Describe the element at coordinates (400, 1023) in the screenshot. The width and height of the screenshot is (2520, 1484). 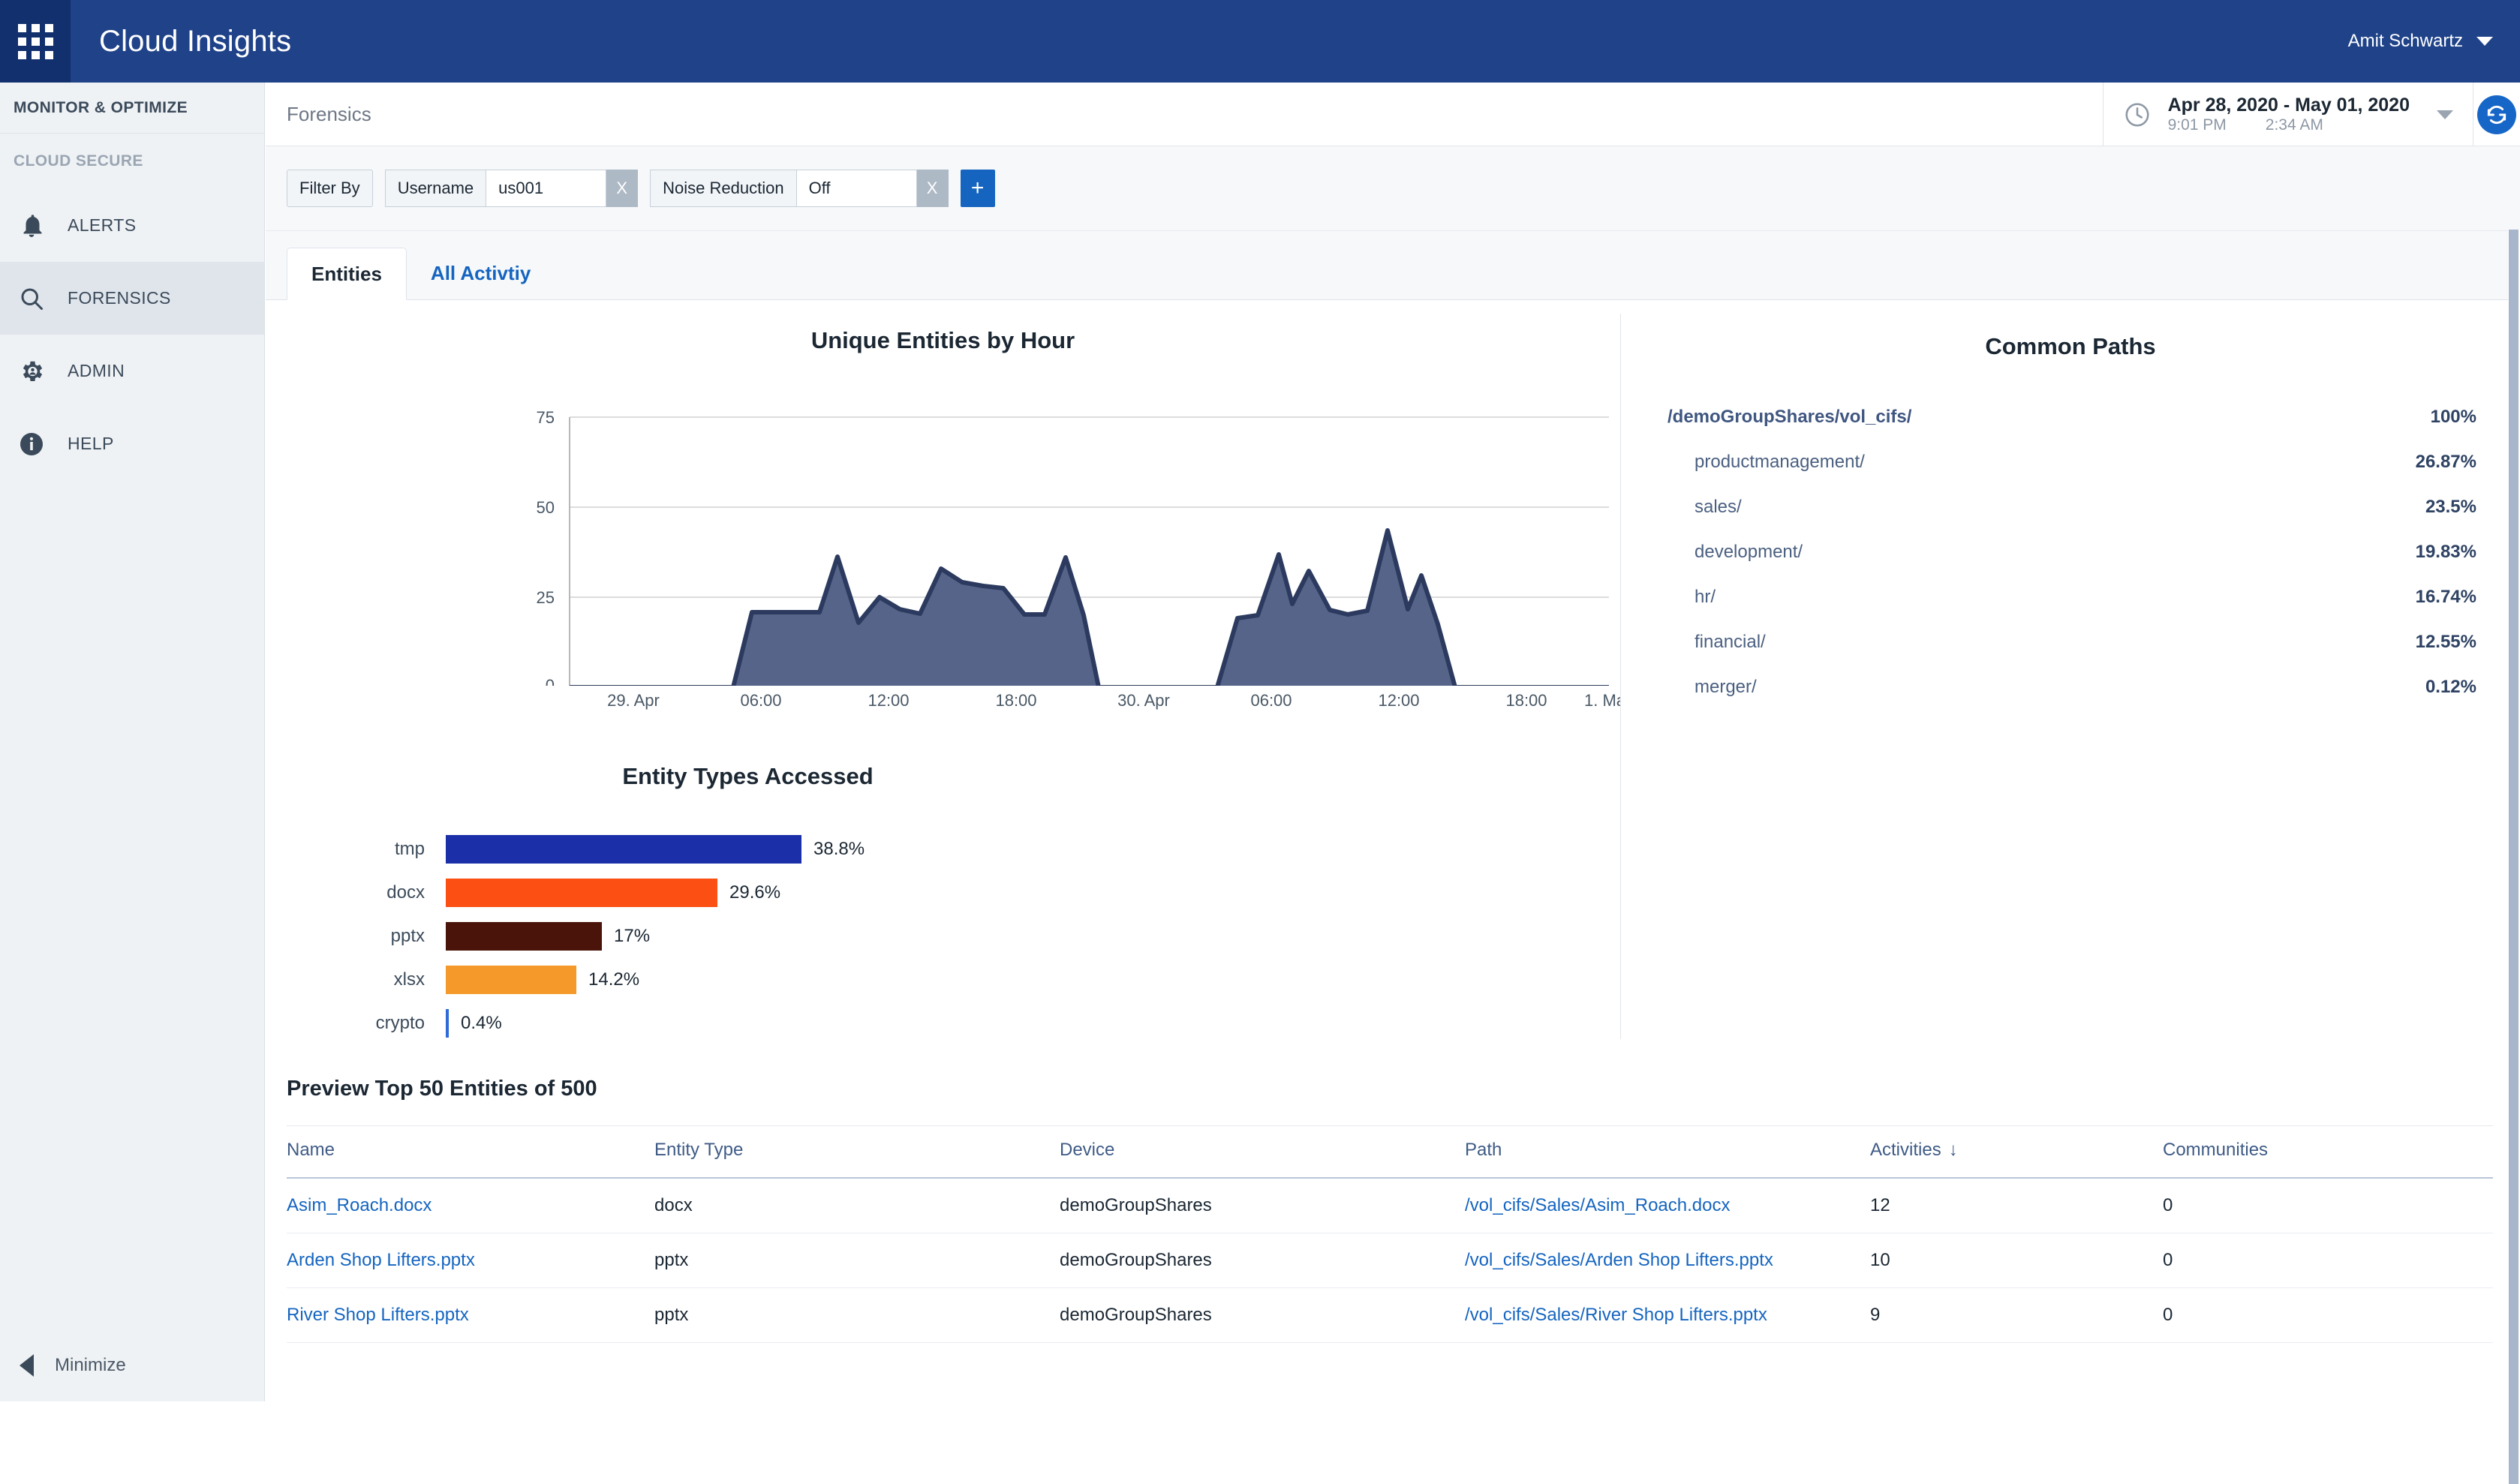
I see `bar-category-label: crypto` at that location.